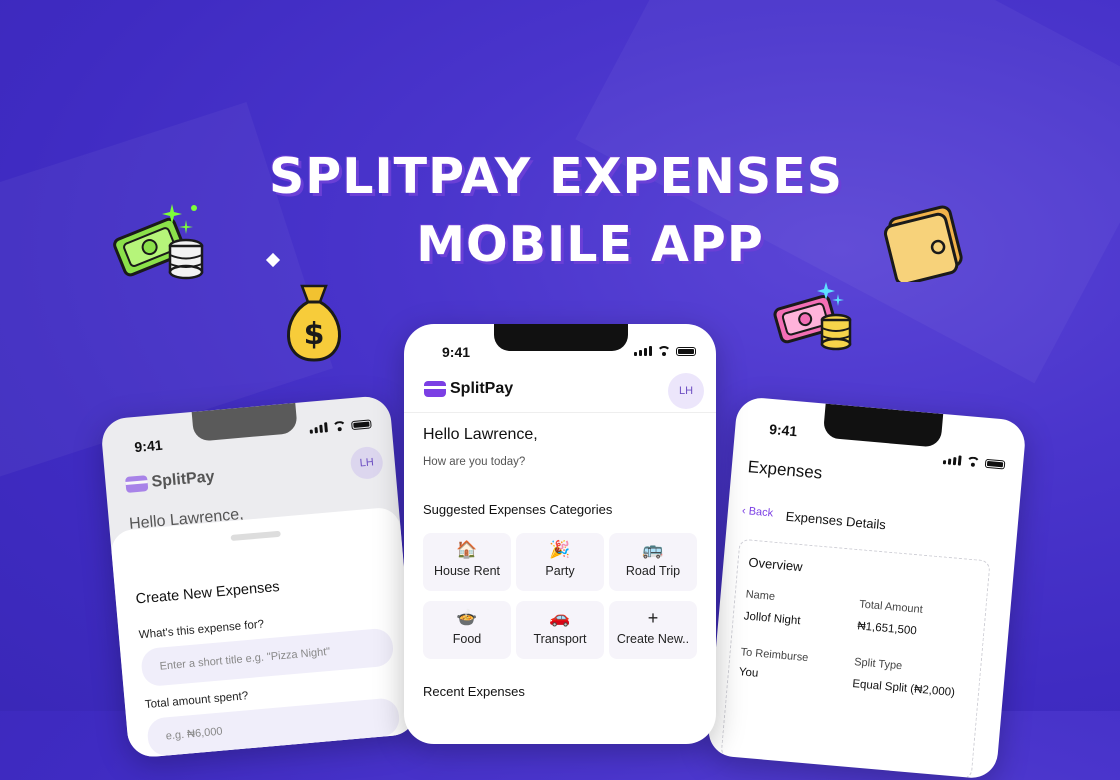  I want to click on category-transport: 🚗 Transport, so click(560, 630).